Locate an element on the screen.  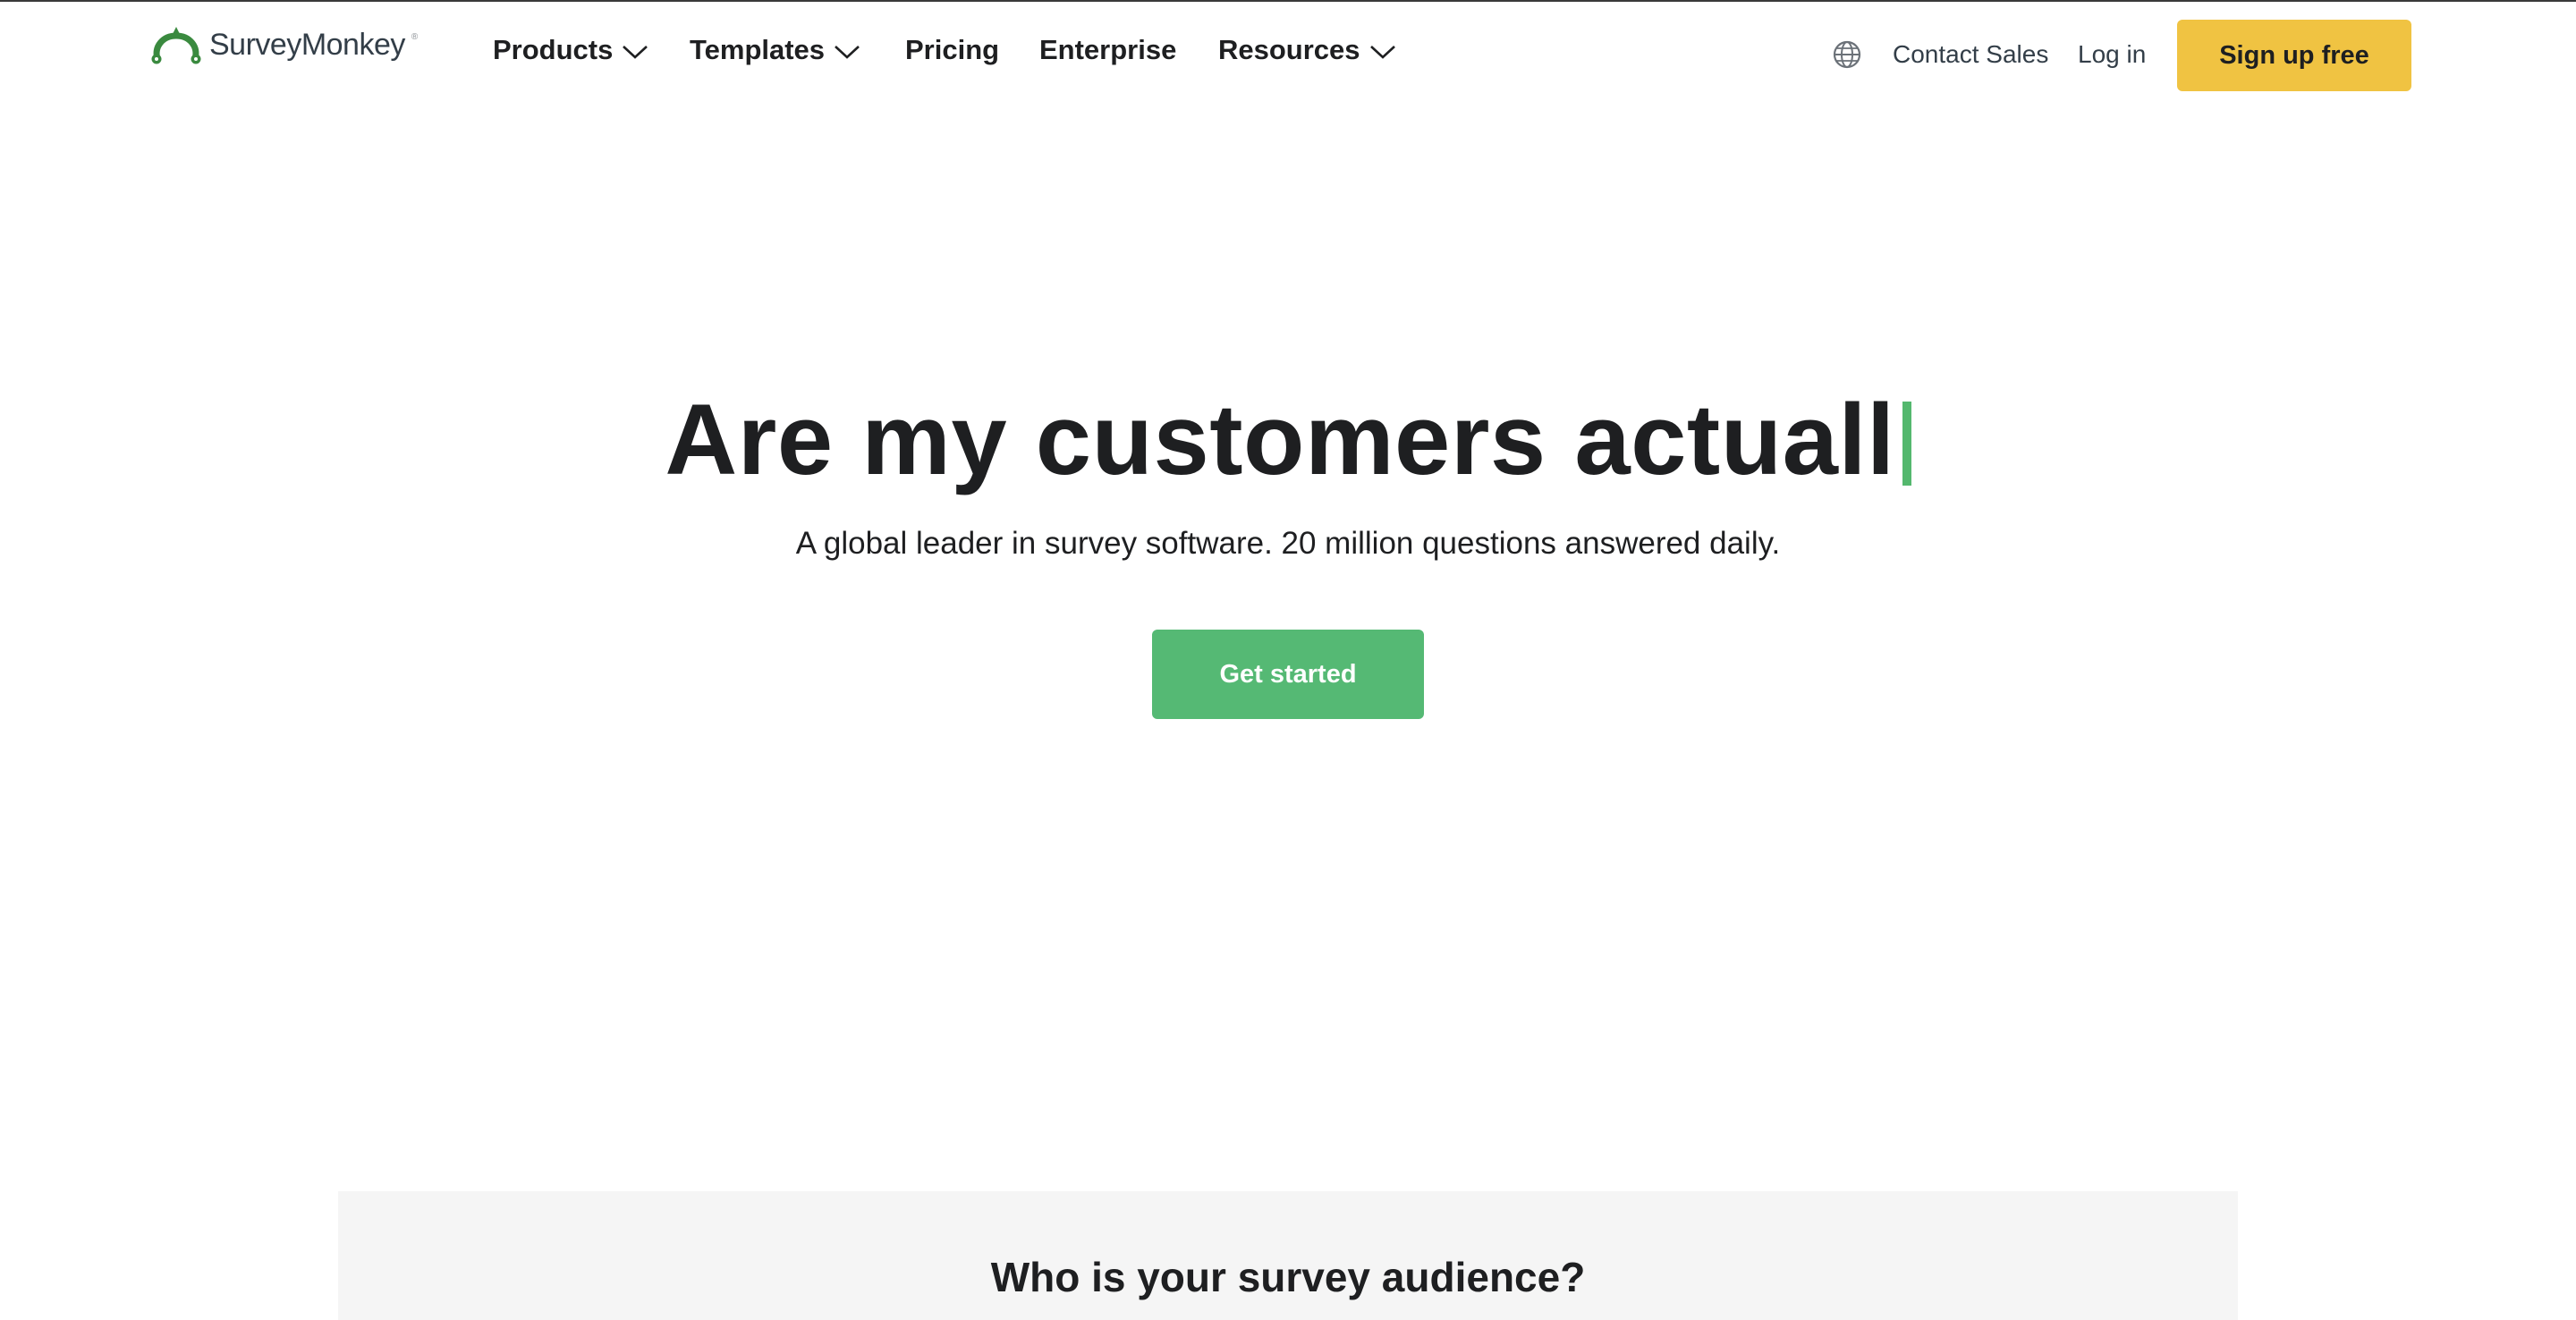
audience-title: Who is your survey audience? is located at coordinates (1288, 1277).